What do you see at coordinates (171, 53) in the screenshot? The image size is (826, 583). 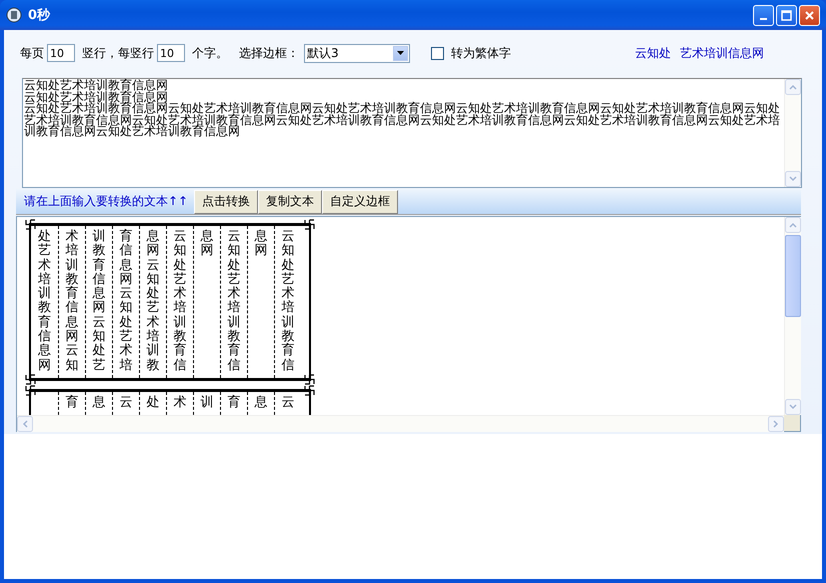 I see `chars-per-column-field: 10` at bounding box center [171, 53].